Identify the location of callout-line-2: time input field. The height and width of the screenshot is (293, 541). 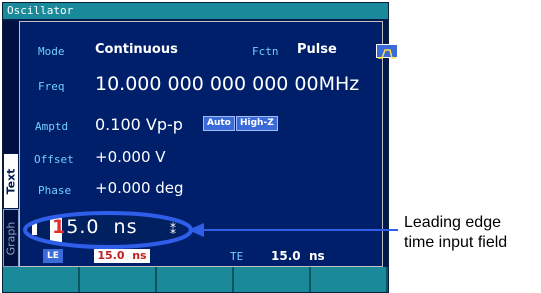
(456, 242).